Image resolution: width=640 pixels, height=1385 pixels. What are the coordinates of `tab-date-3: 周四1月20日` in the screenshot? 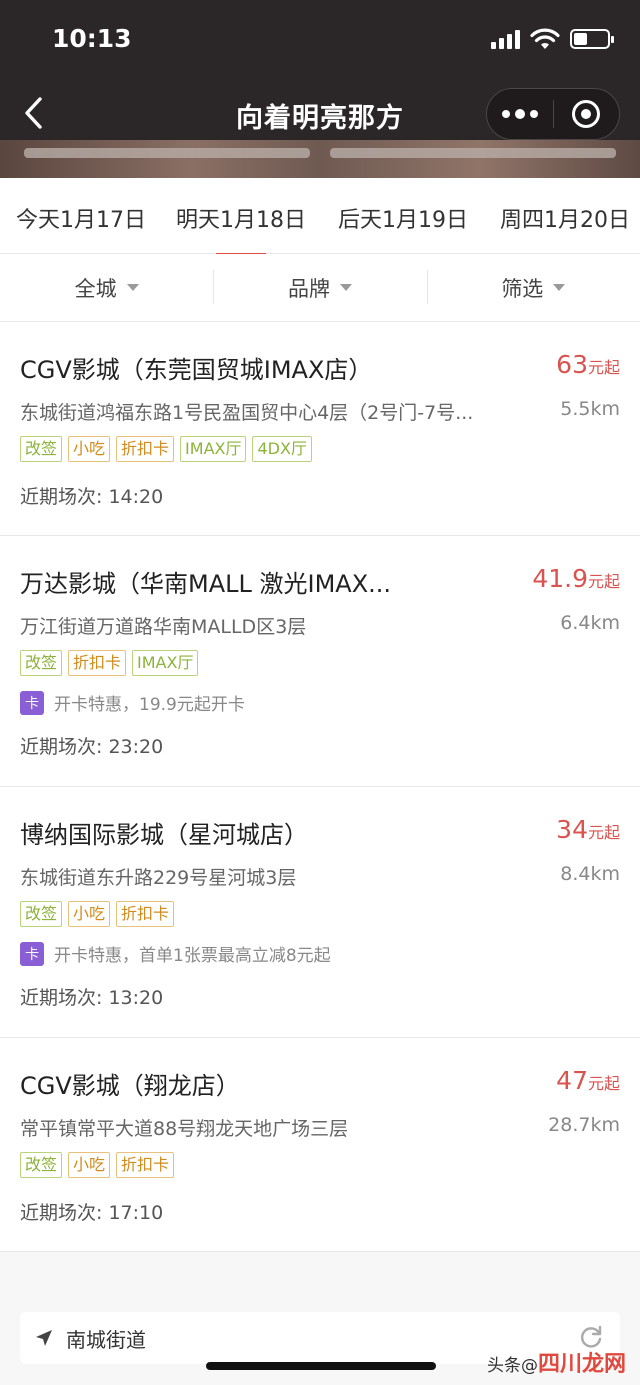 It's located at (565, 218).